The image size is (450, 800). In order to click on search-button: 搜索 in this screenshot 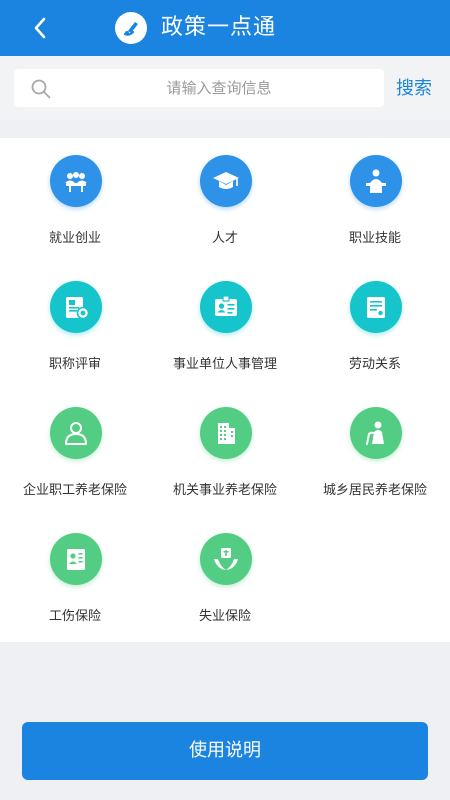, I will do `click(414, 89)`.